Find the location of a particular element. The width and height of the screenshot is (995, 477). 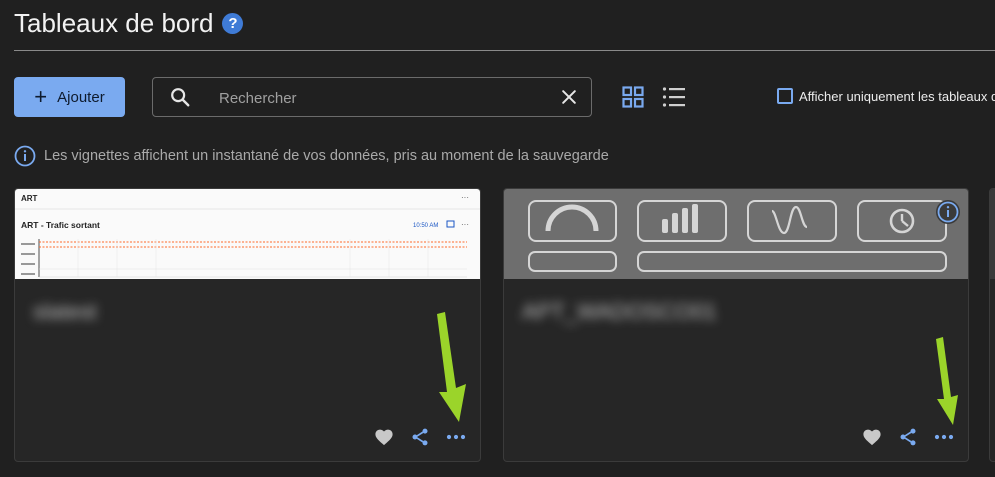

page-title: Tableaux de bord ? is located at coordinates (129, 23).